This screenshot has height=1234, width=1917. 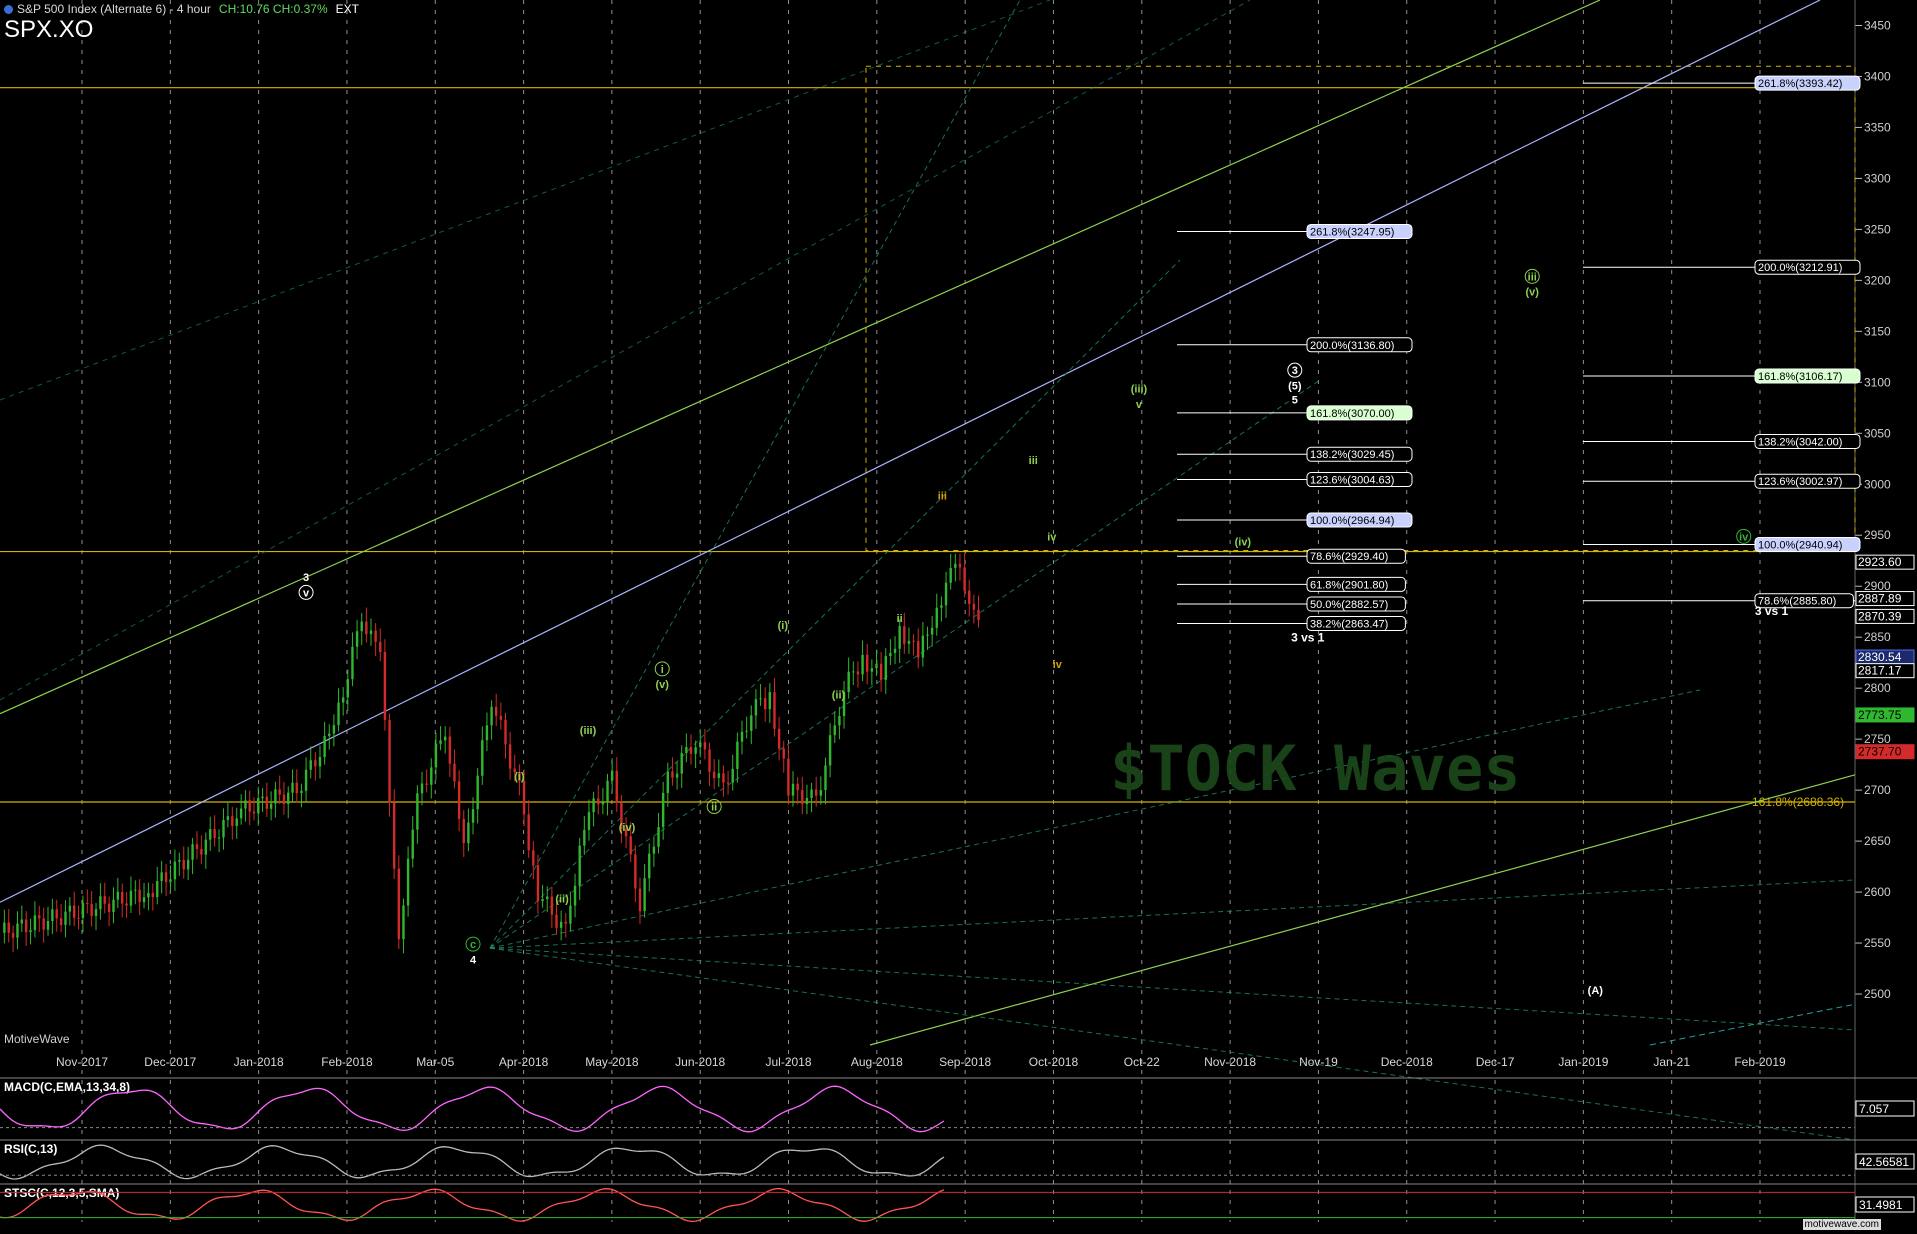 I want to click on y-tick-label: 3150, so click(x=1877, y=331).